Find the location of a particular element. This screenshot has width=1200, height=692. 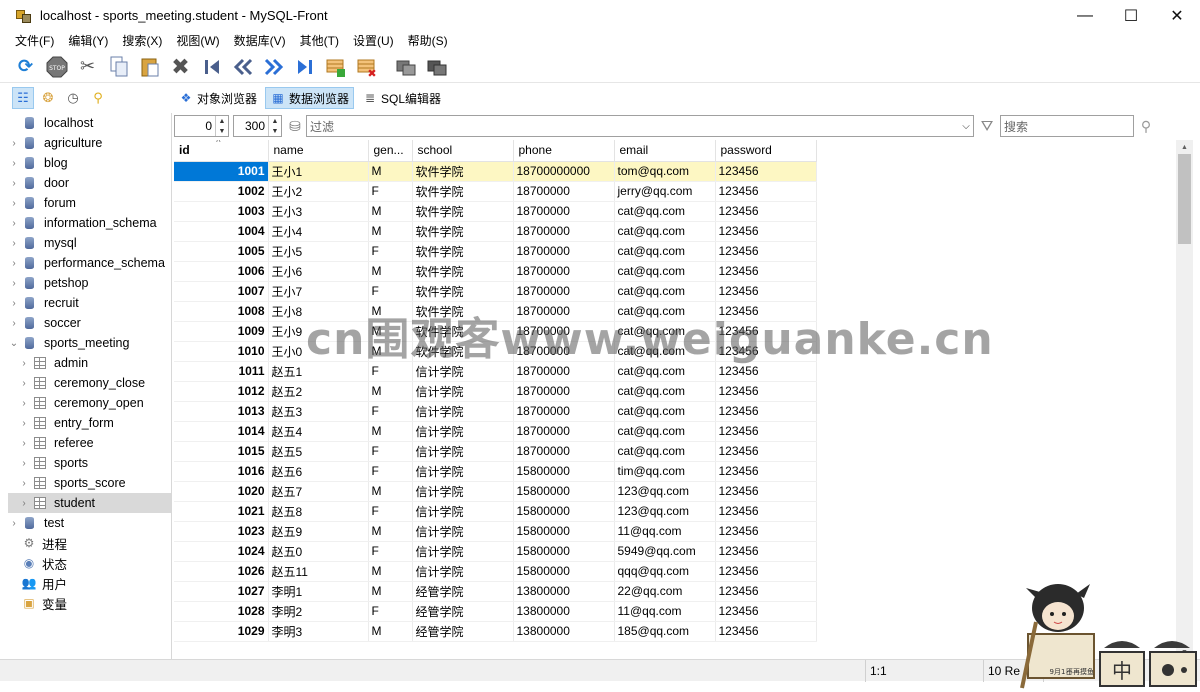

table-row: 1008 王小8 M 软件学院 18700000 cat@qq.com 123456 is located at coordinates (495, 311).